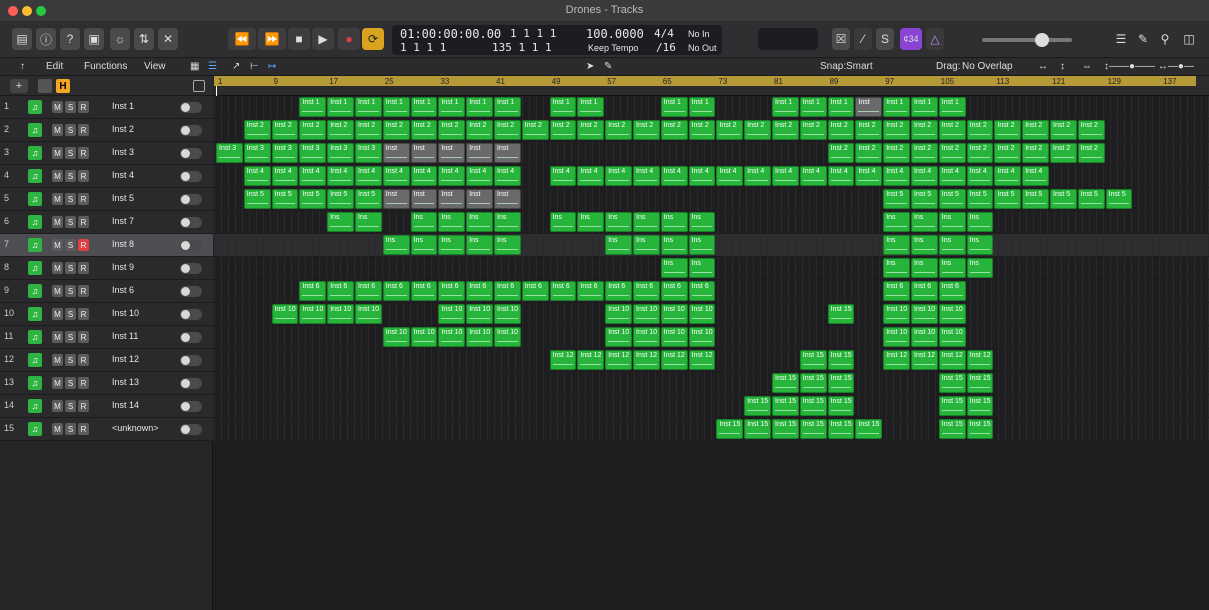  What do you see at coordinates (46, 39) in the screenshot?
I see `inspector-icon: ⓘ` at bounding box center [46, 39].